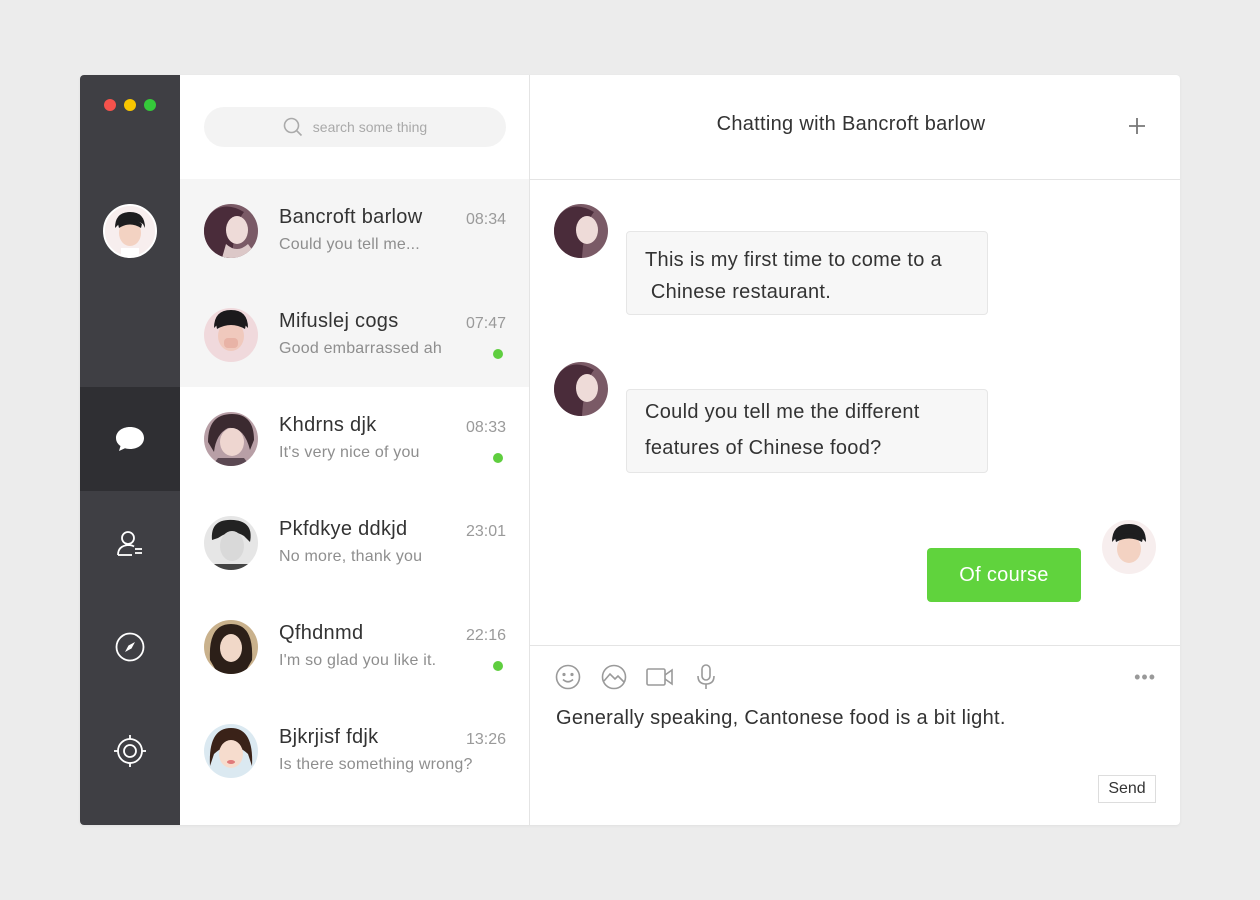 The height and width of the screenshot is (900, 1260). What do you see at coordinates (329, 737) in the screenshot?
I see `contact-name: Bjkrjisf fdjk` at bounding box center [329, 737].